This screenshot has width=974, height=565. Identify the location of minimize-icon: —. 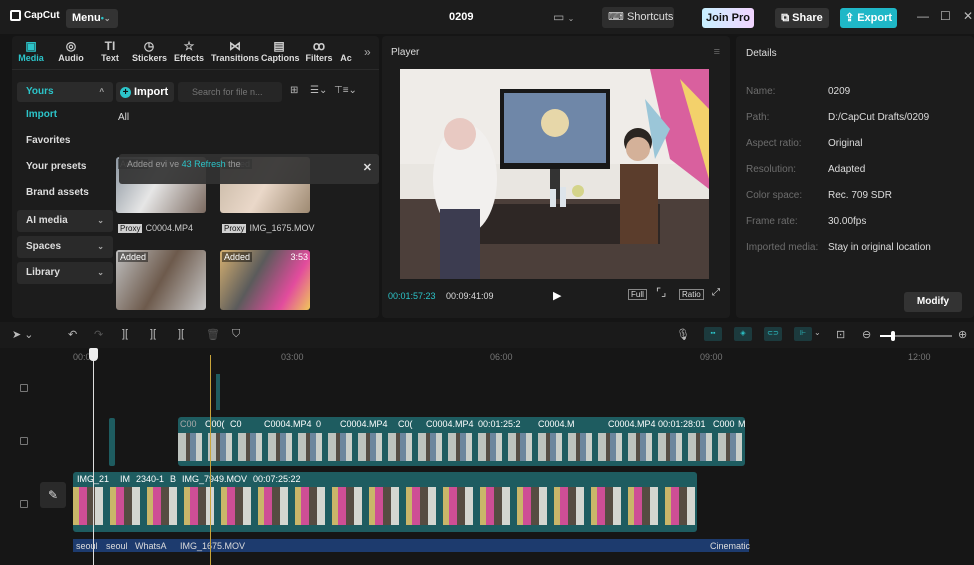
(923, 16).